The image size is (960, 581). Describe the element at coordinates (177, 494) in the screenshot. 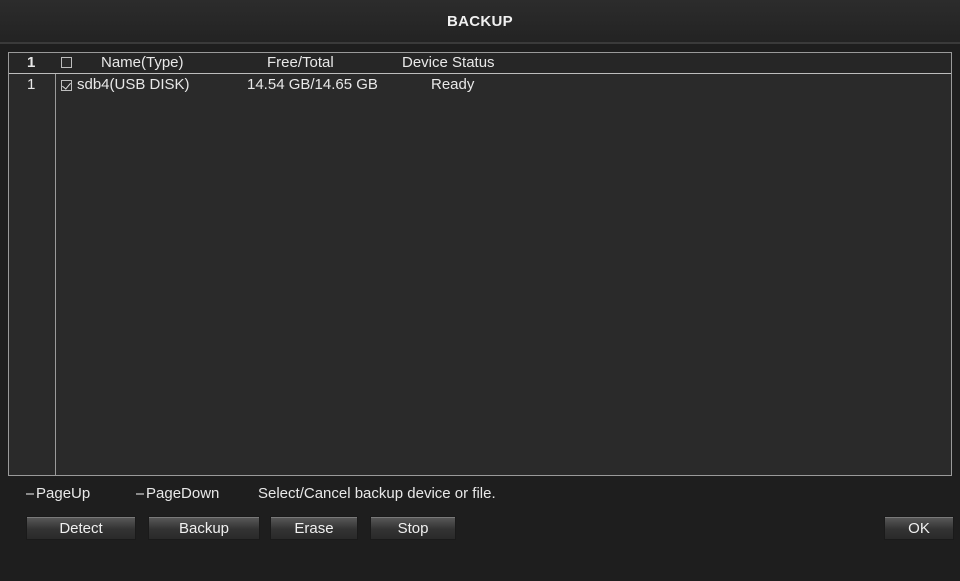

I see `page-down-link: PageDown` at that location.